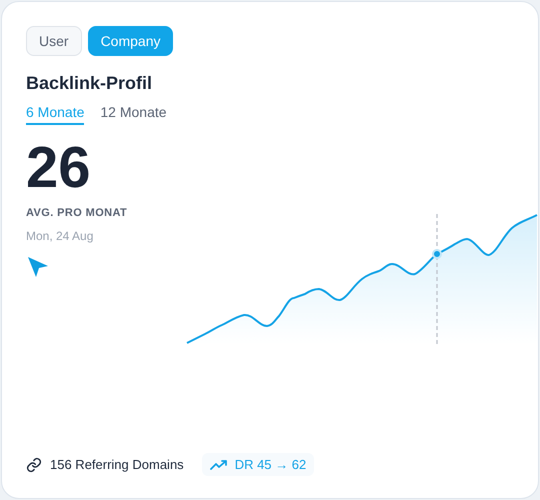 This screenshot has width=540, height=500. I want to click on rating-chip: DR 45 → 62, so click(258, 464).